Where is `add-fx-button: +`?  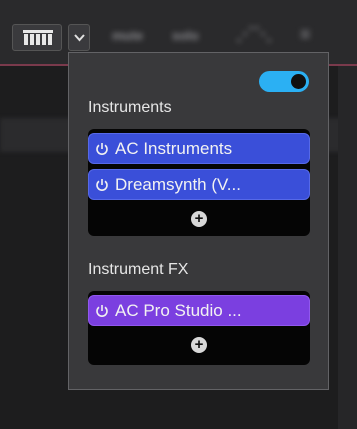
add-fx-button: + is located at coordinates (199, 345).